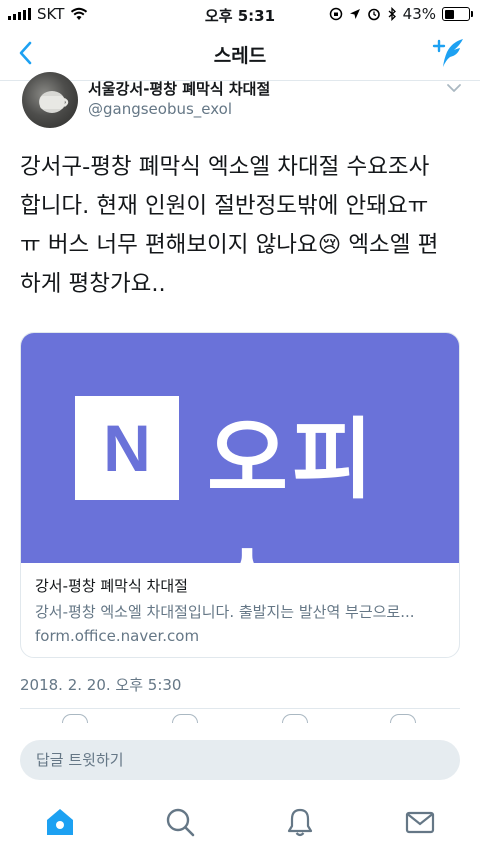  I want to click on author-name: 서울강서-평창 폐막식 차대절, so click(179, 88).